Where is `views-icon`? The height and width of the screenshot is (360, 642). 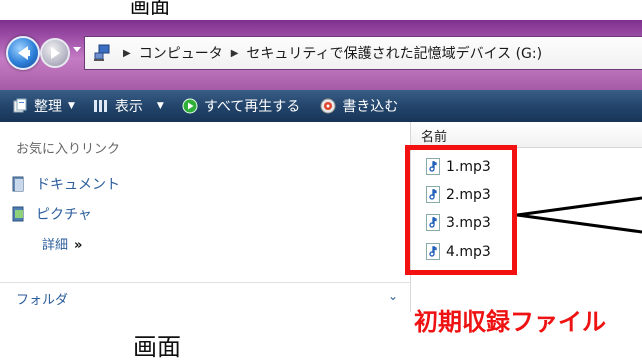
views-icon is located at coordinates (101, 106).